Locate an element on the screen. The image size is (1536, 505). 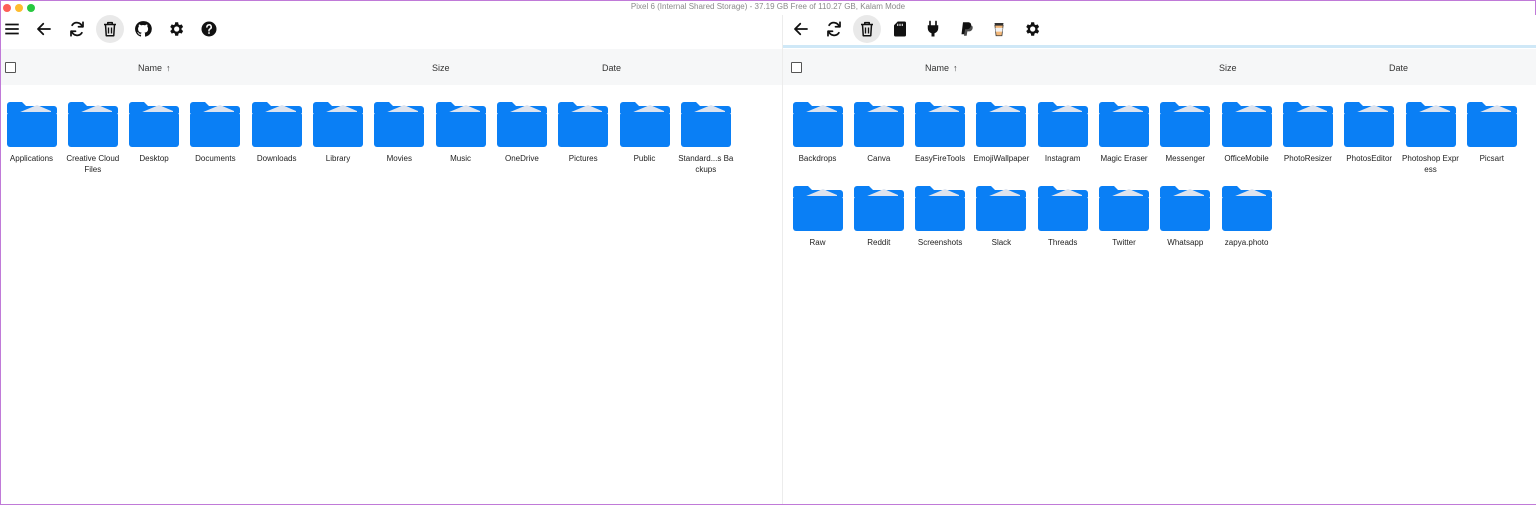
folder-item: Documents is located at coordinates (215, 132).